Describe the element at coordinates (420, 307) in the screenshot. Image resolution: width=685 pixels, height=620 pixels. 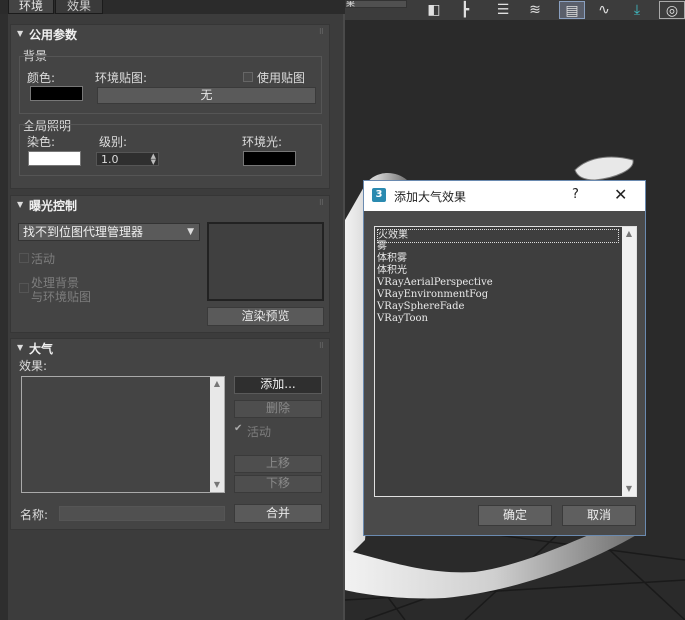
I see `effect-list-item: VRaySphereFade` at that location.